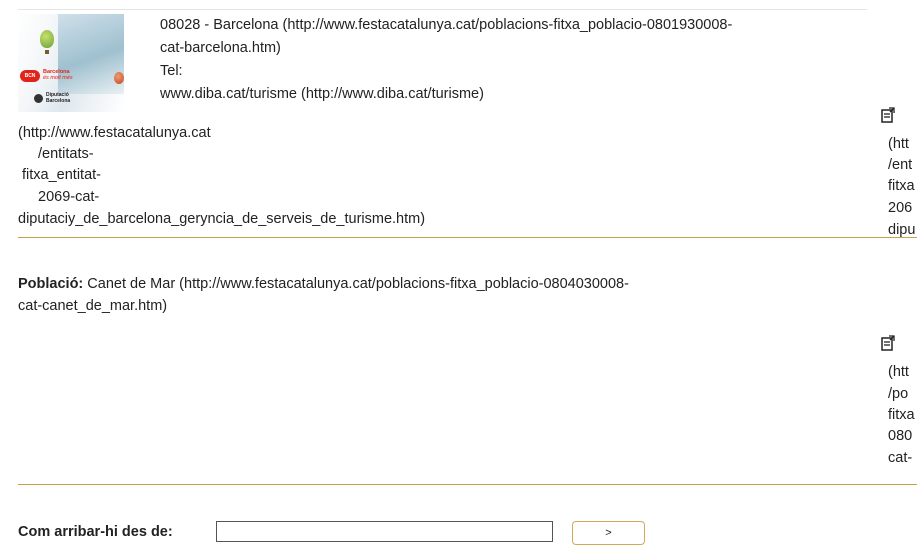  Describe the element at coordinates (608, 533) in the screenshot. I see `route-submit-button: >` at that location.